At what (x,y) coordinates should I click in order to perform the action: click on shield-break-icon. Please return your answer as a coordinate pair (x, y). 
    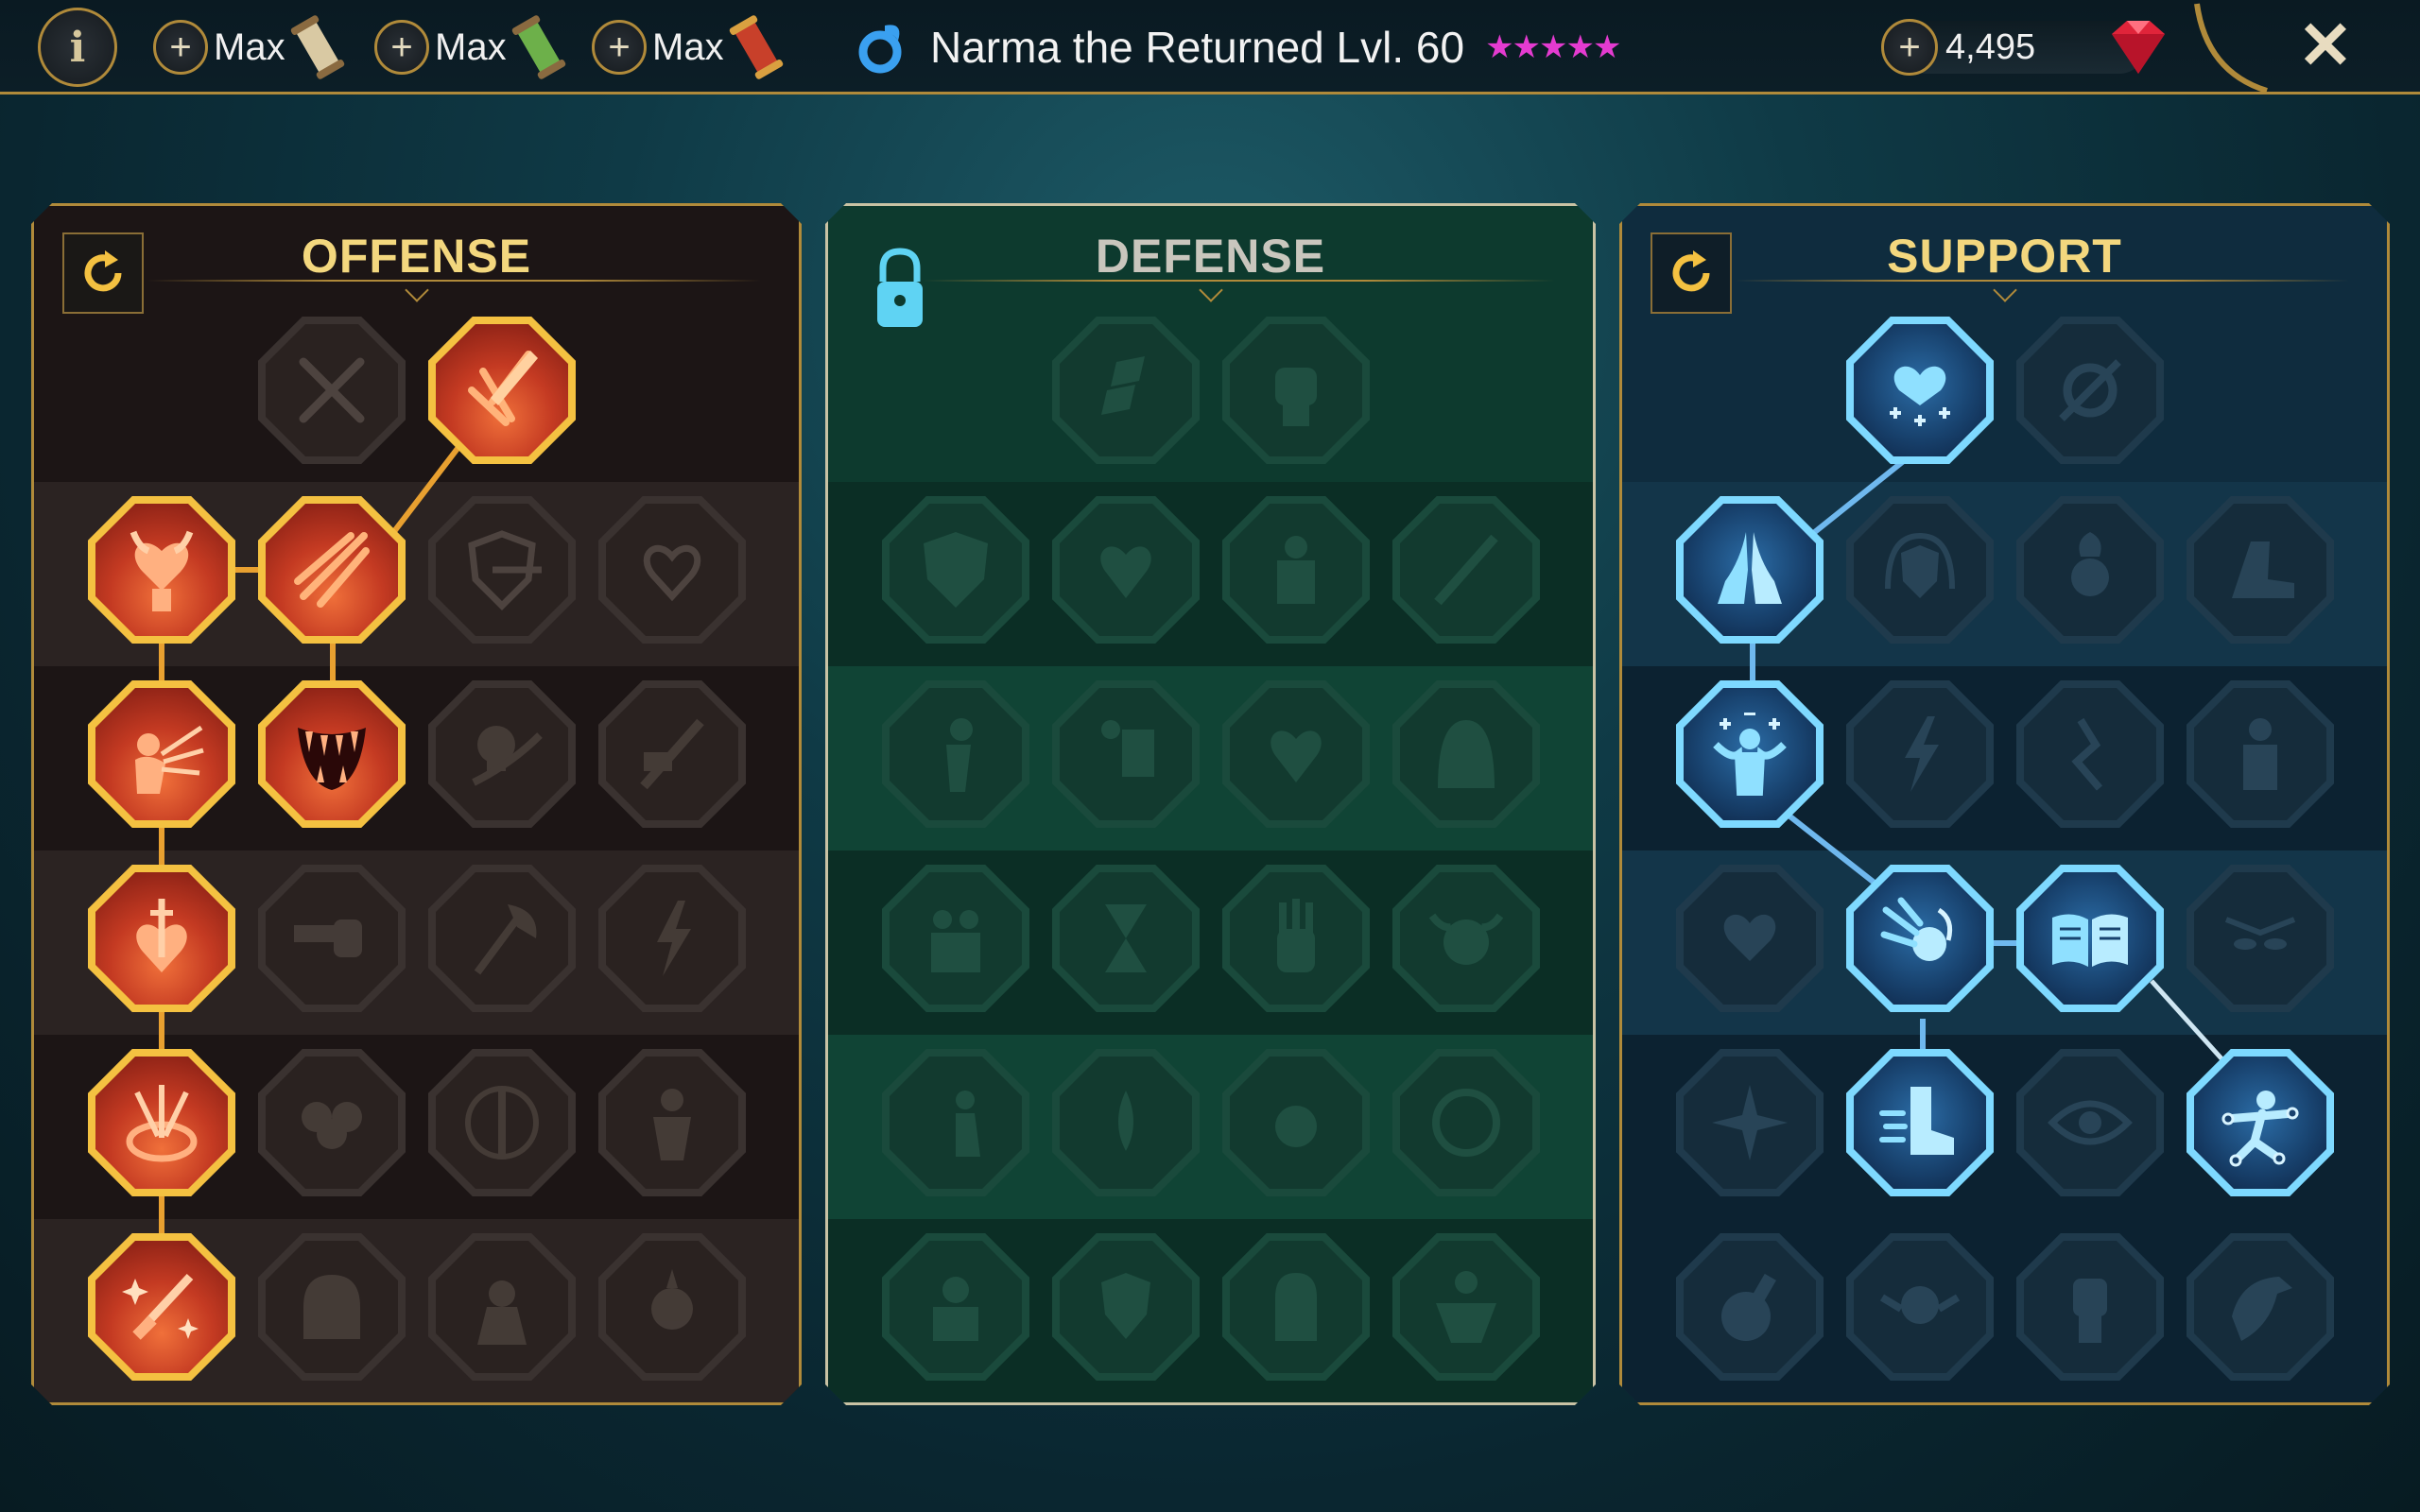
    Looking at the image, I should click on (502, 570).